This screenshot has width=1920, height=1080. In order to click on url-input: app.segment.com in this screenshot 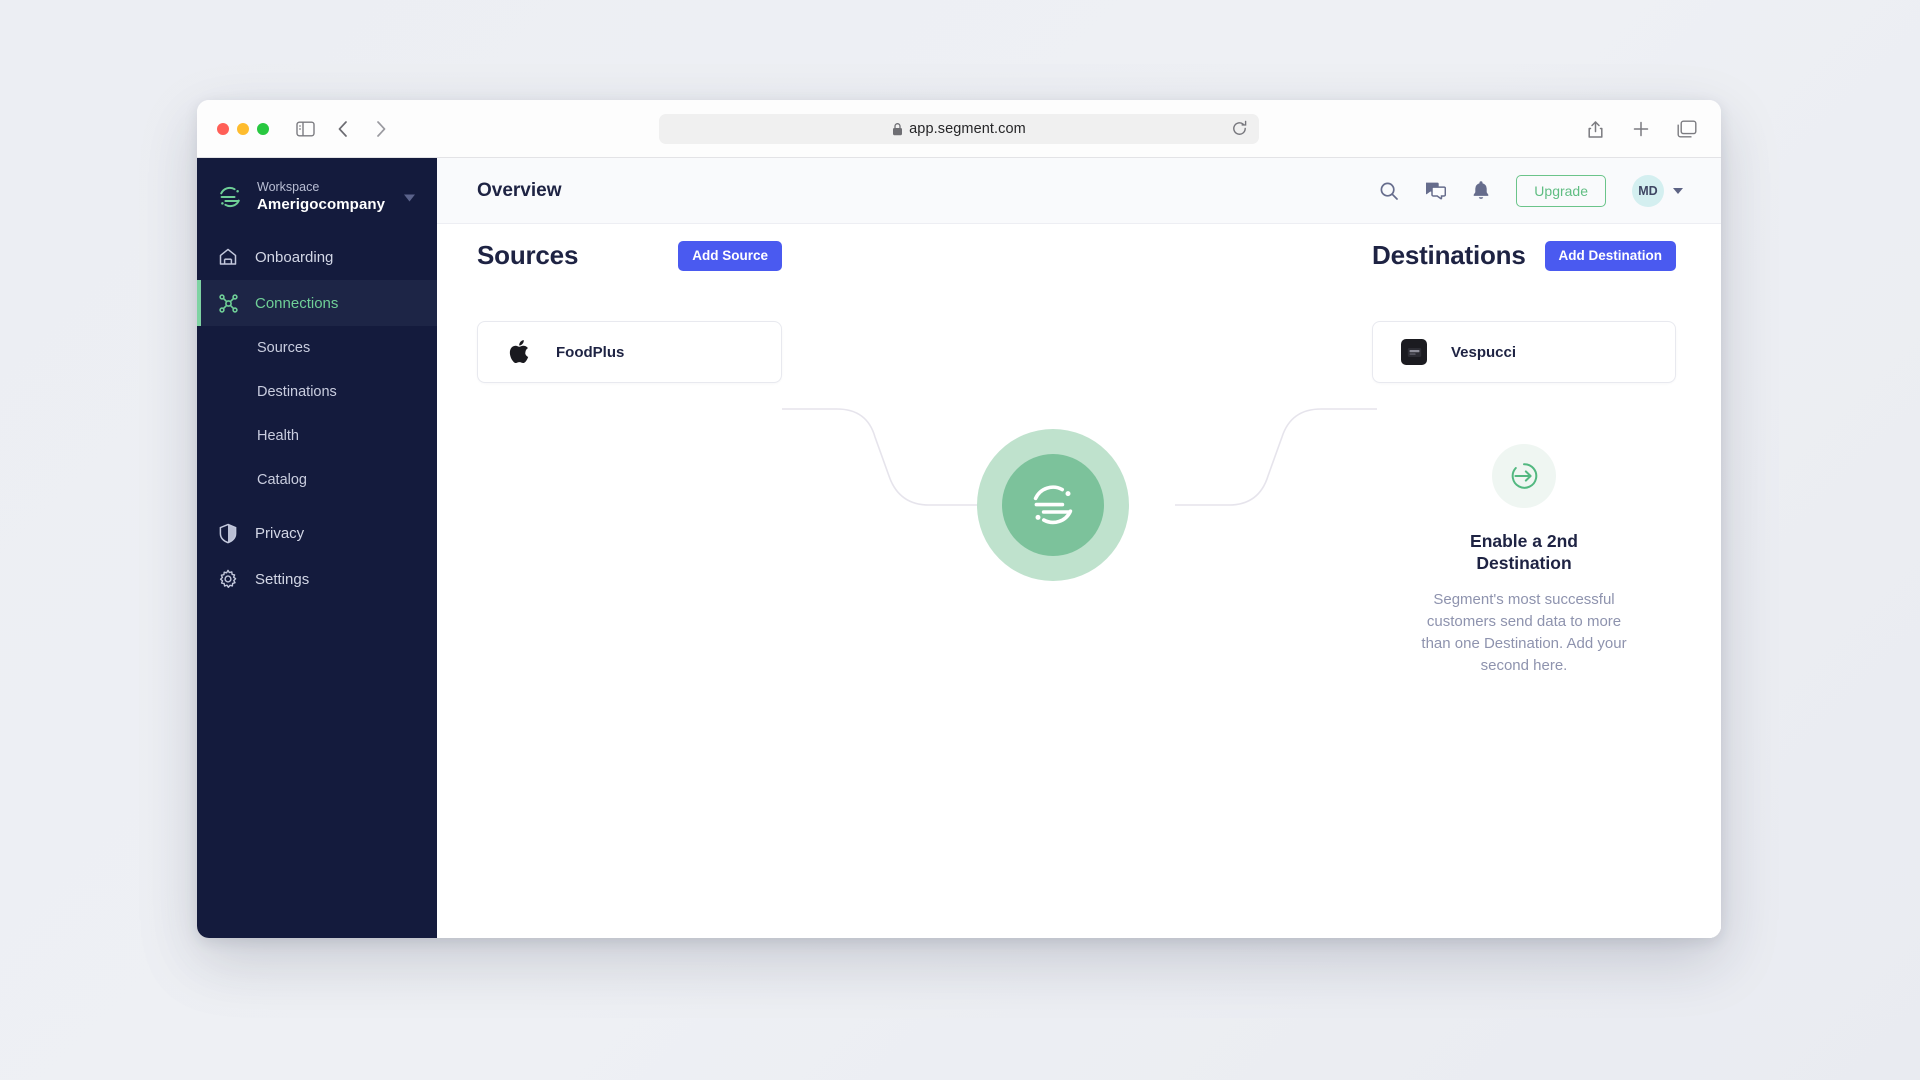, I will do `click(959, 128)`.